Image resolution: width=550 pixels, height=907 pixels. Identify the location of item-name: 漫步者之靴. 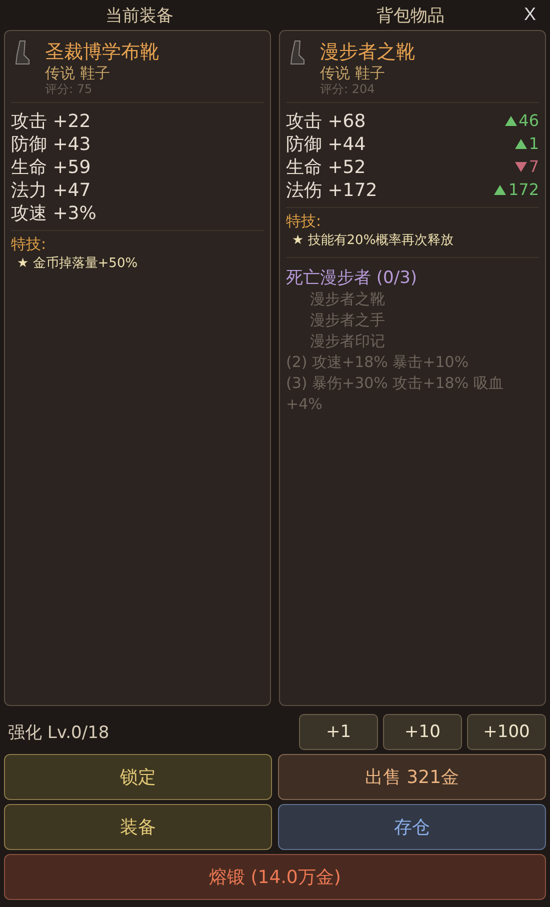
(367, 52).